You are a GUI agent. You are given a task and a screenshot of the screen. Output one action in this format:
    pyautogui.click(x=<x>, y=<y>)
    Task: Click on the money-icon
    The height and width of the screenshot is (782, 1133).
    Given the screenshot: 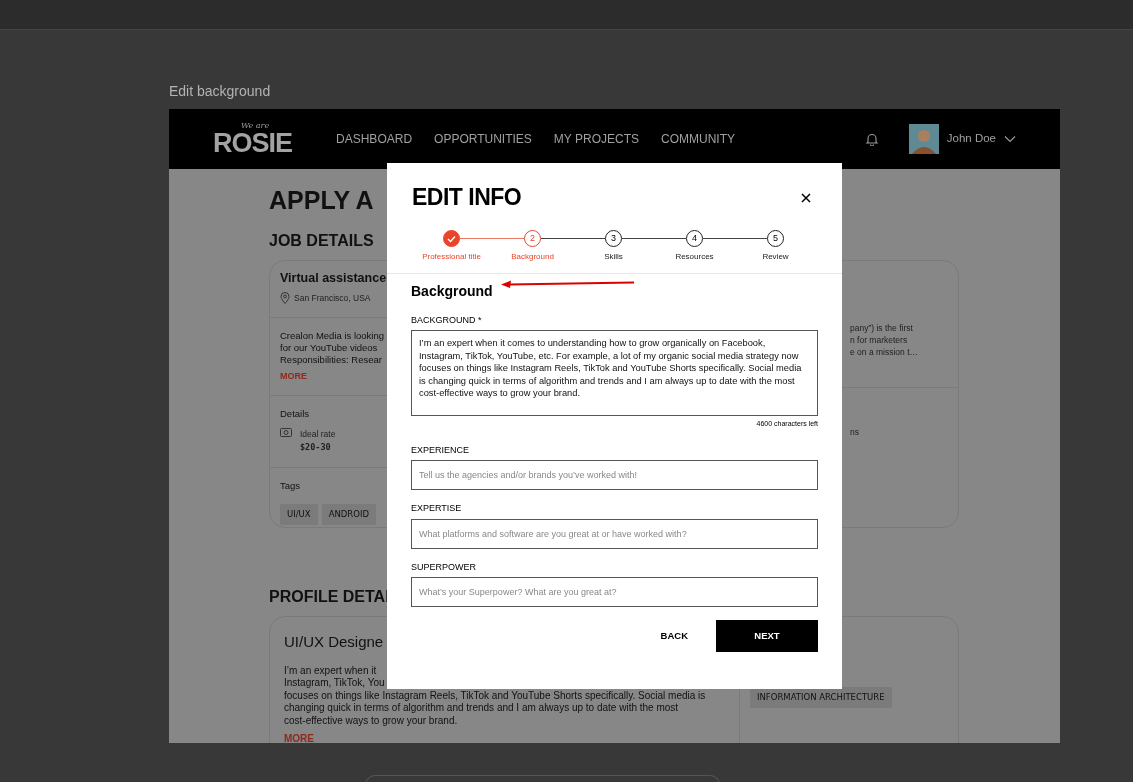 What is the action you would take?
    pyautogui.click(x=286, y=433)
    